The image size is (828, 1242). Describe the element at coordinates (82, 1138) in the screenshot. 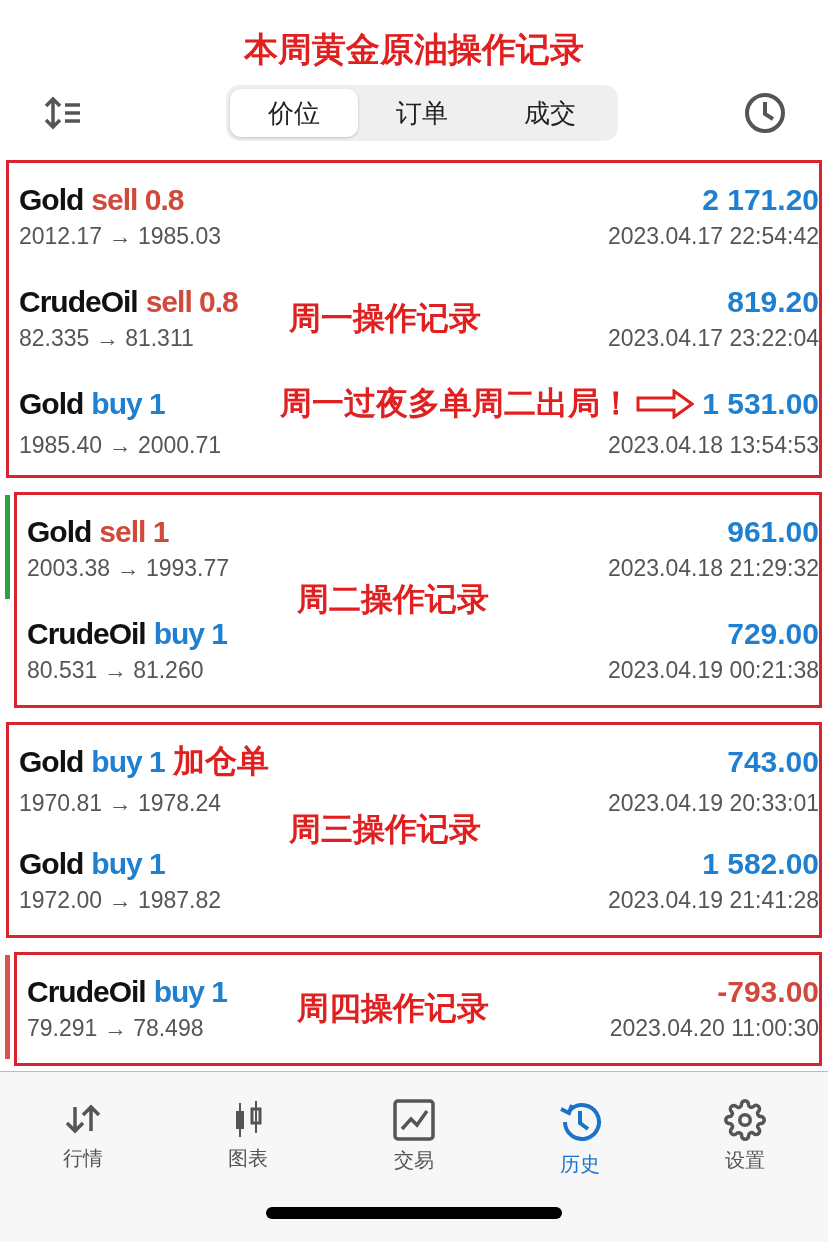

I see `nav-tab: 行情` at that location.